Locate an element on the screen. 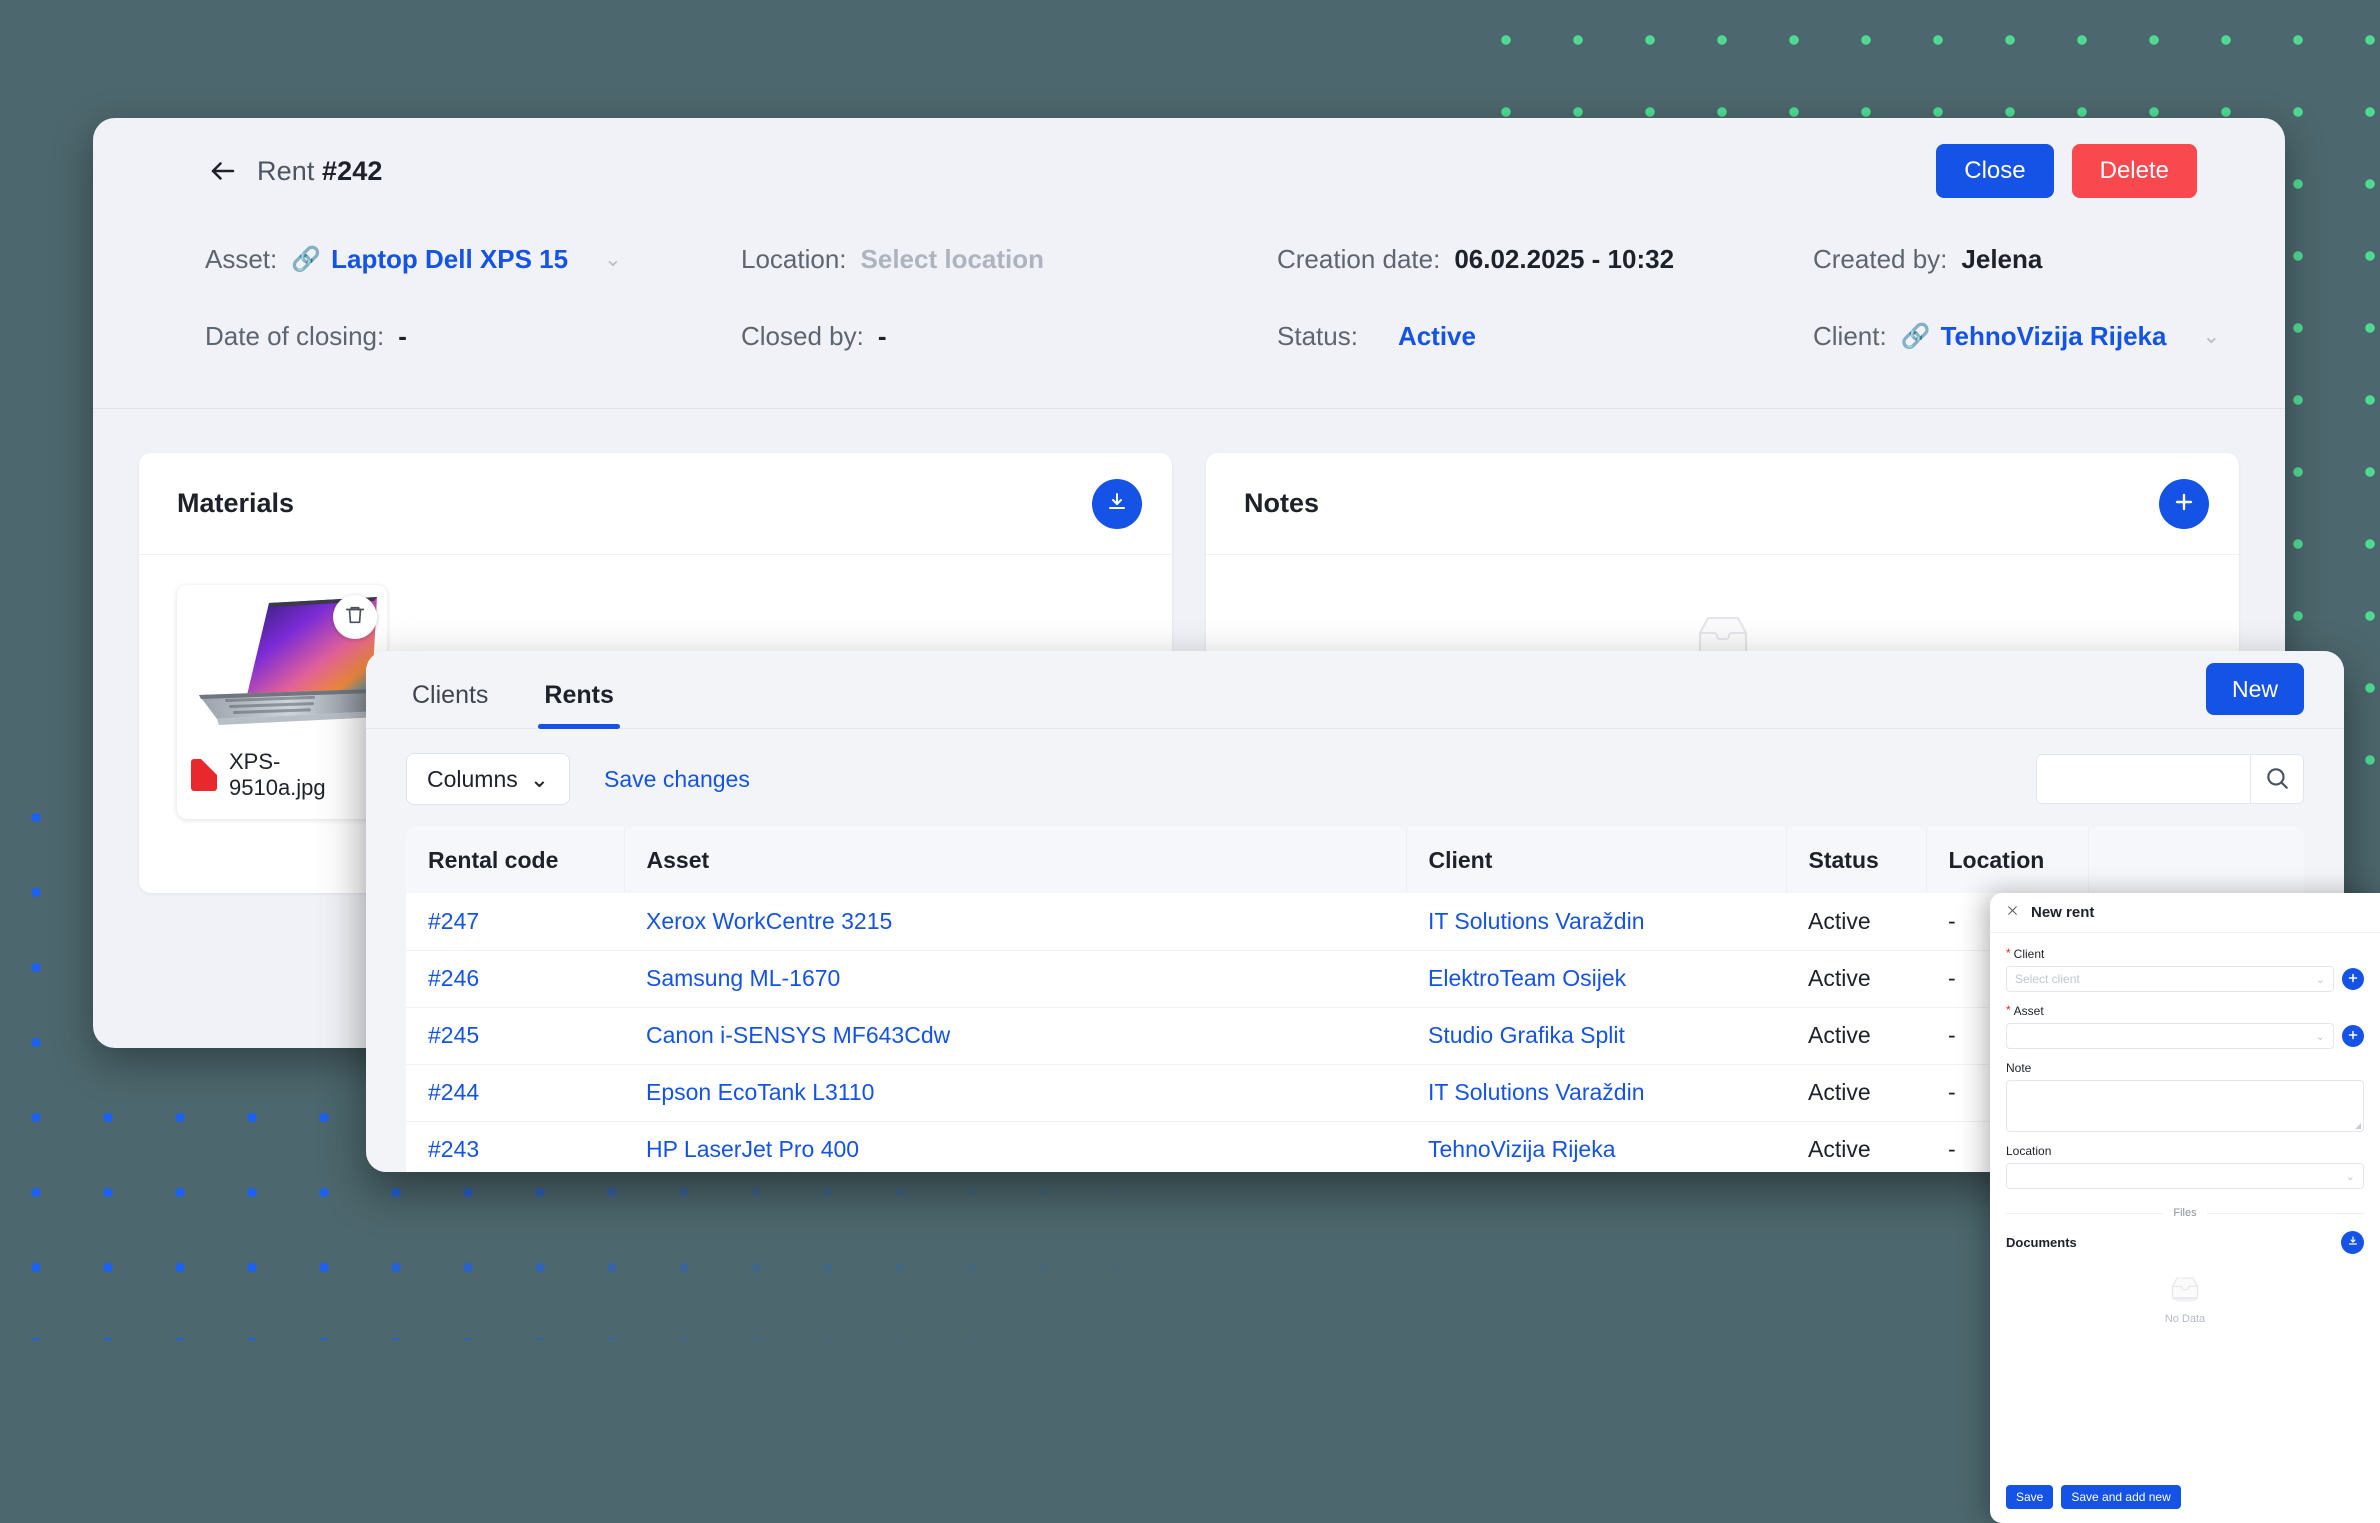  meta-client-value: TehnoVizija Rijeka is located at coordinates (2053, 336).